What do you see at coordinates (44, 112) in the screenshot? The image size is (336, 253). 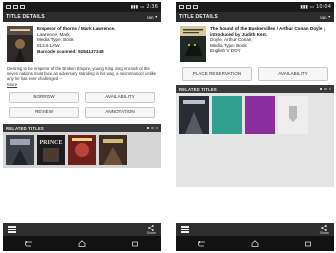 I see `review-button: REVIEW` at bounding box center [44, 112].